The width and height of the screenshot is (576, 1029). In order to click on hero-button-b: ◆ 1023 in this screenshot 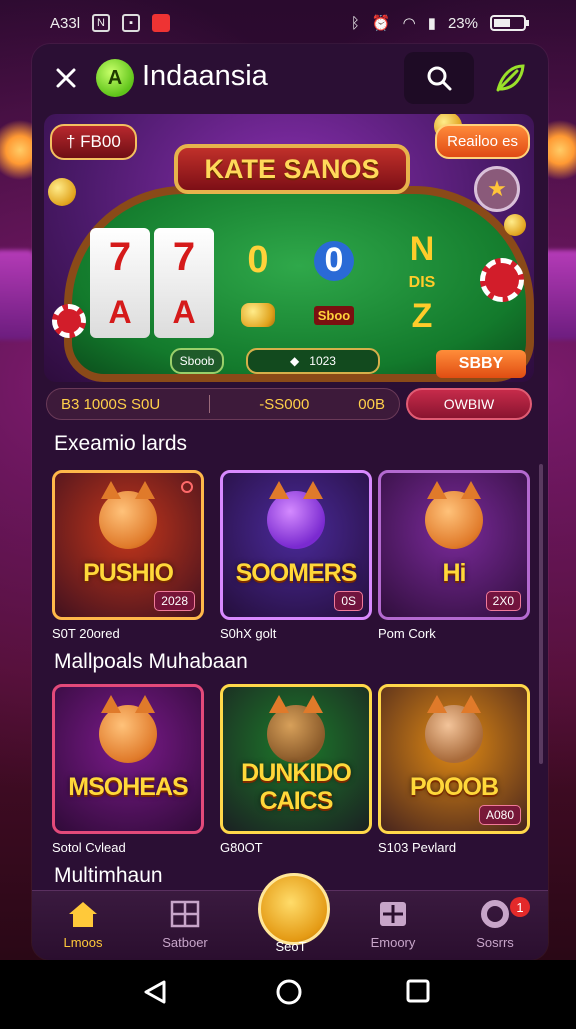, I will do `click(313, 361)`.